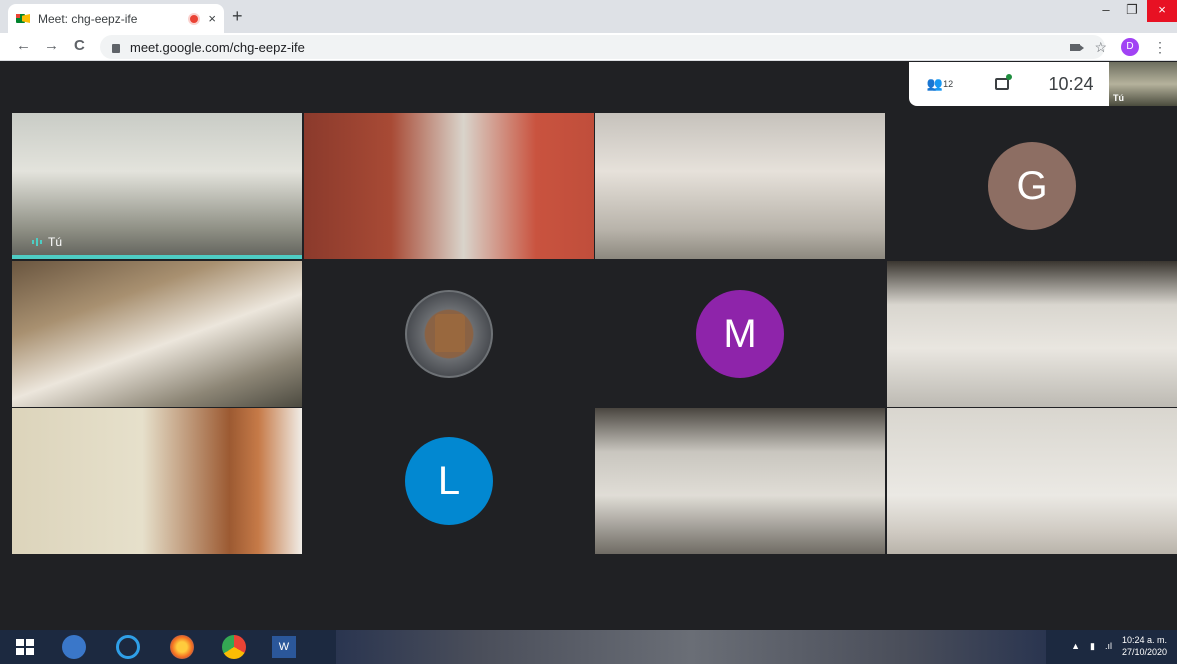 The width and height of the screenshot is (1177, 664). What do you see at coordinates (1143, 84) in the screenshot?
I see `self-view-thumbnail: Tú` at bounding box center [1143, 84].